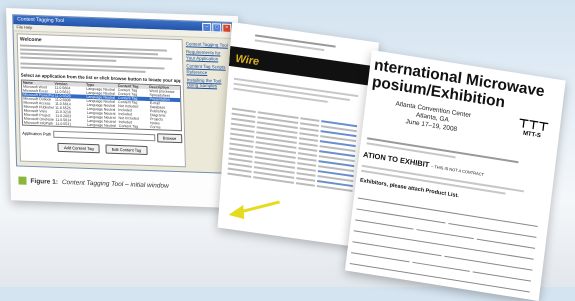  I want to click on event-table, so click(297, 149).